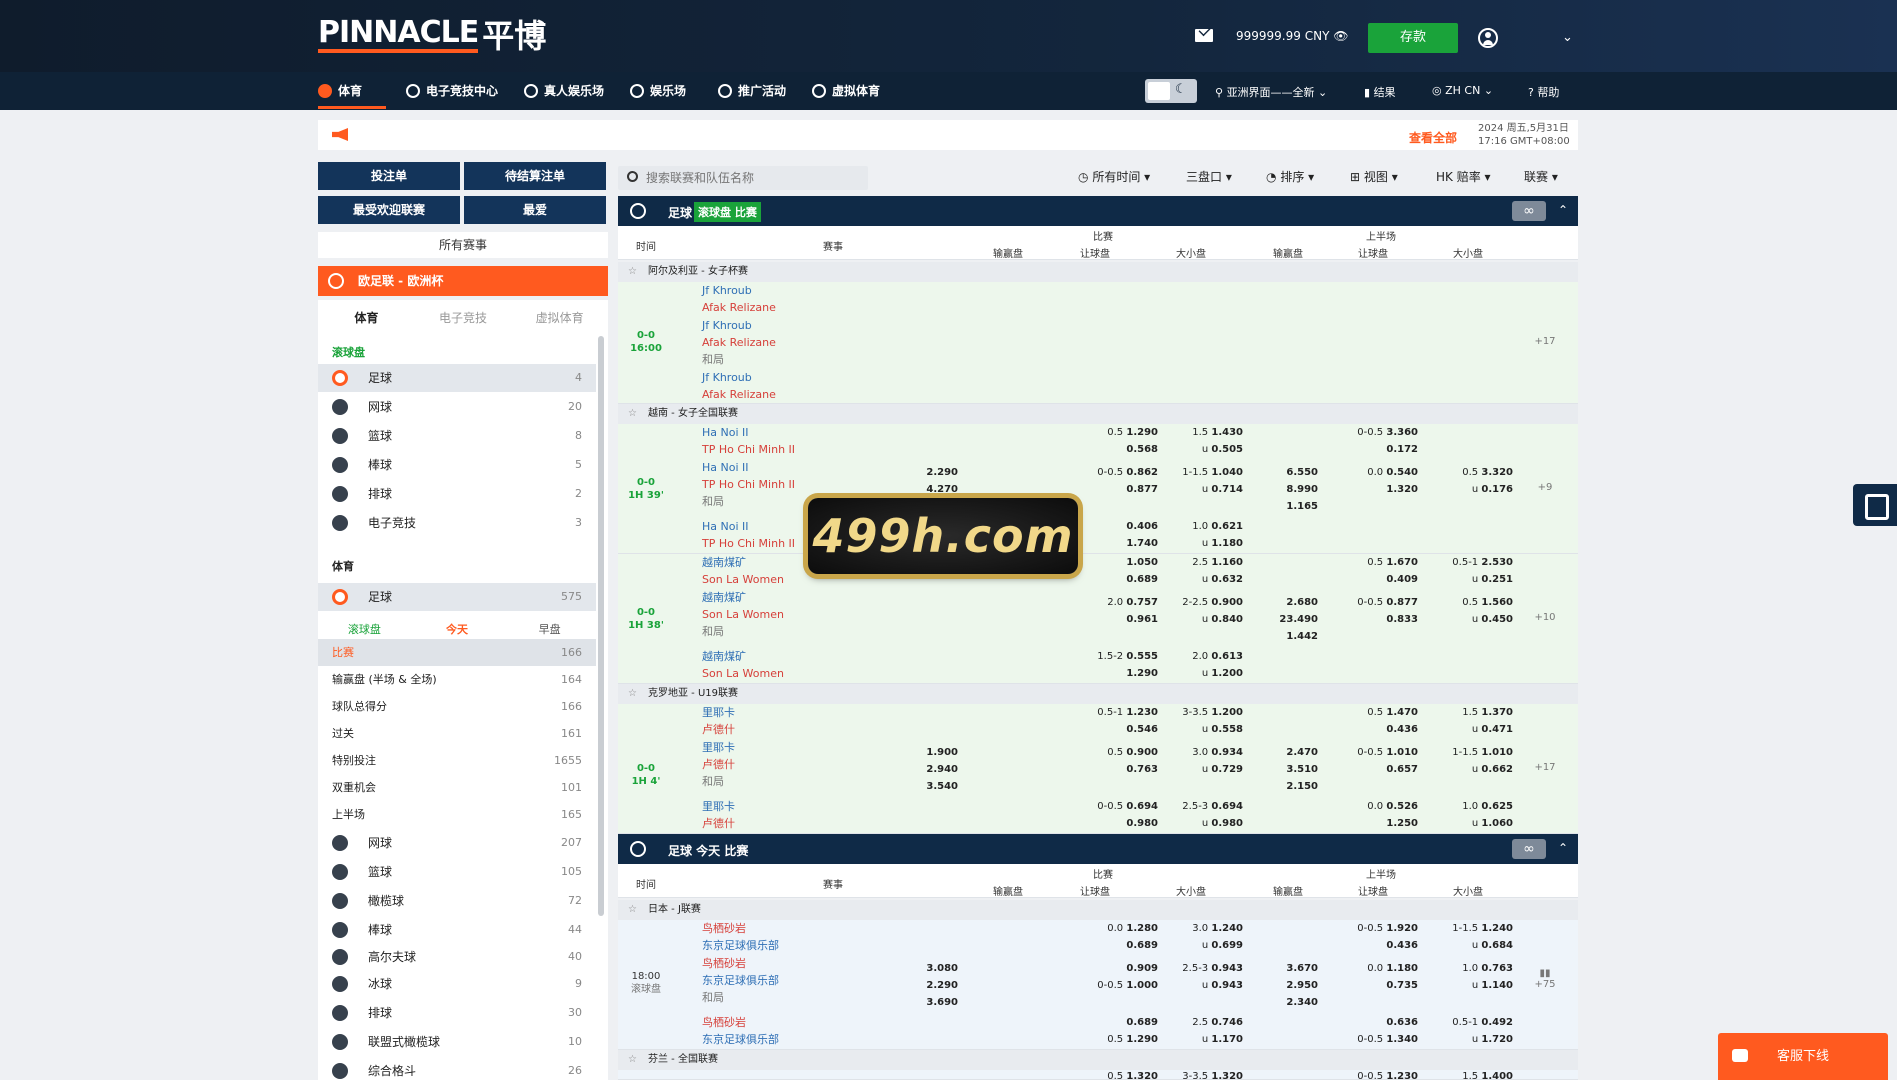 The height and width of the screenshot is (1080, 1897). What do you see at coordinates (1142, 602) in the screenshot?
I see `odds-value: 0.757` at bounding box center [1142, 602].